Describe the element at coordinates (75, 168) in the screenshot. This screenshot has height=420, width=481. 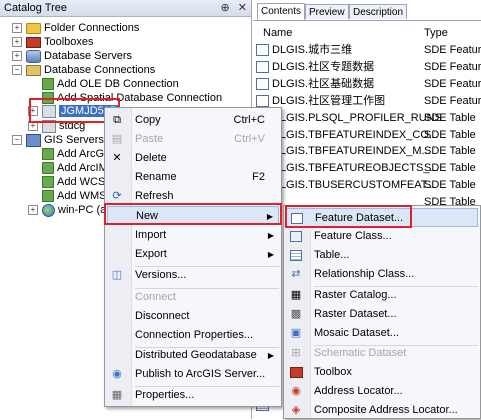
I see `tree-item-add-arcims-server: Add ArcIM` at that location.